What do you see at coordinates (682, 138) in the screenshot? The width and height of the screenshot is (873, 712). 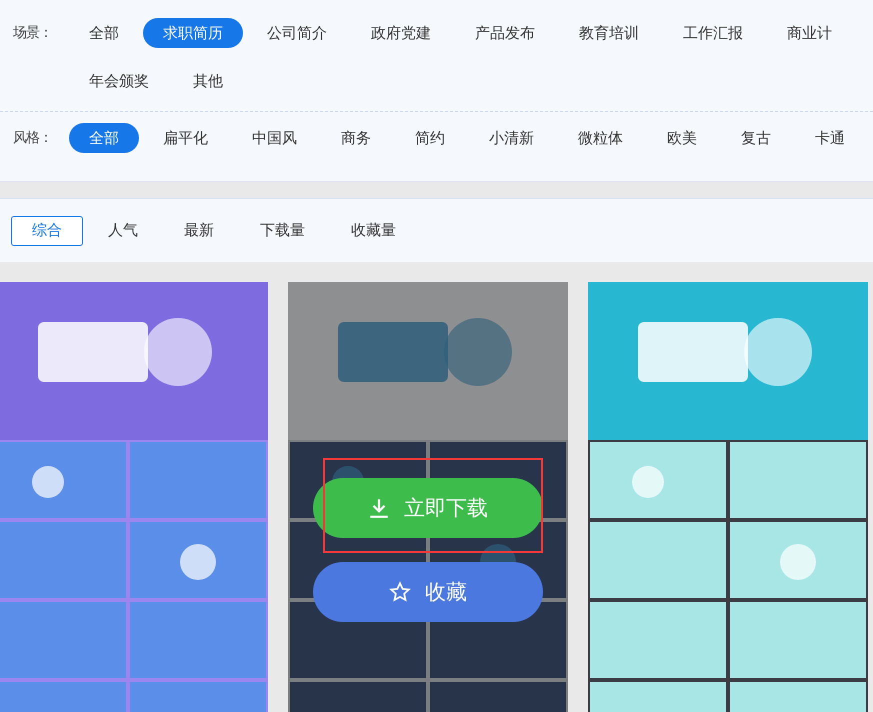 I see `filter-option: 欧美` at bounding box center [682, 138].